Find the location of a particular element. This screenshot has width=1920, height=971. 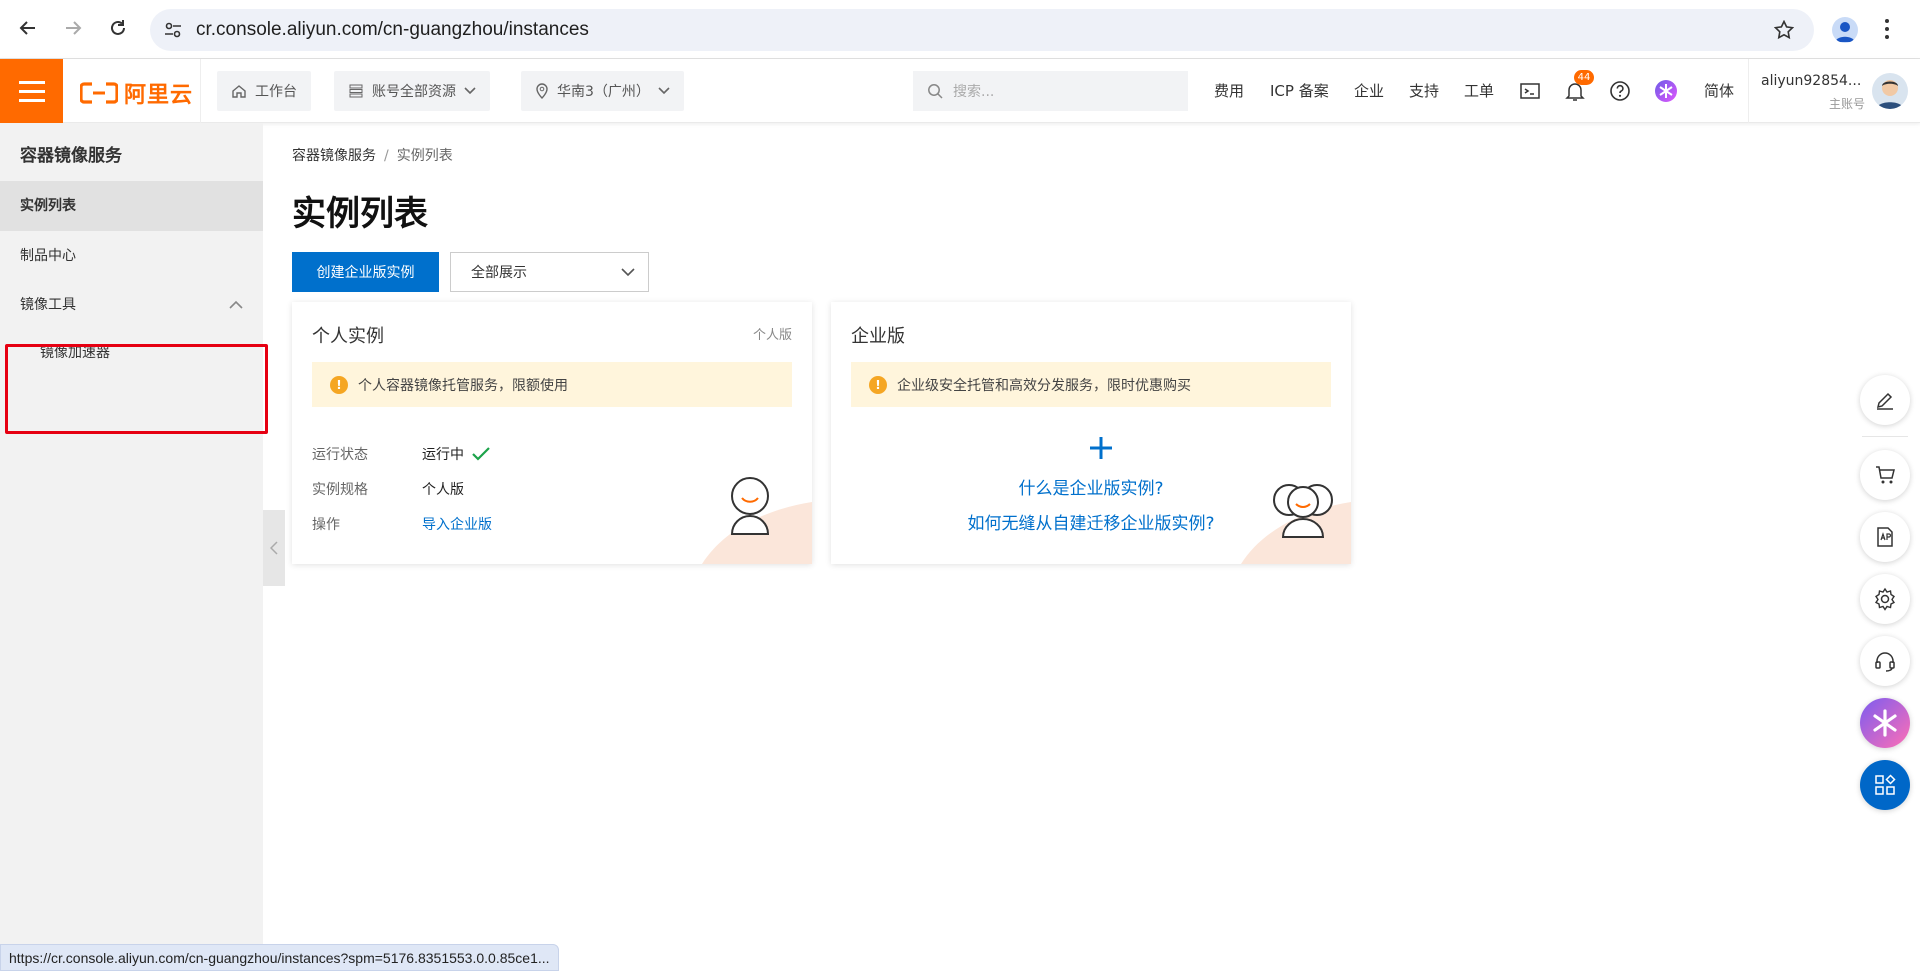

filter-value: 全部展示 is located at coordinates (499, 273).